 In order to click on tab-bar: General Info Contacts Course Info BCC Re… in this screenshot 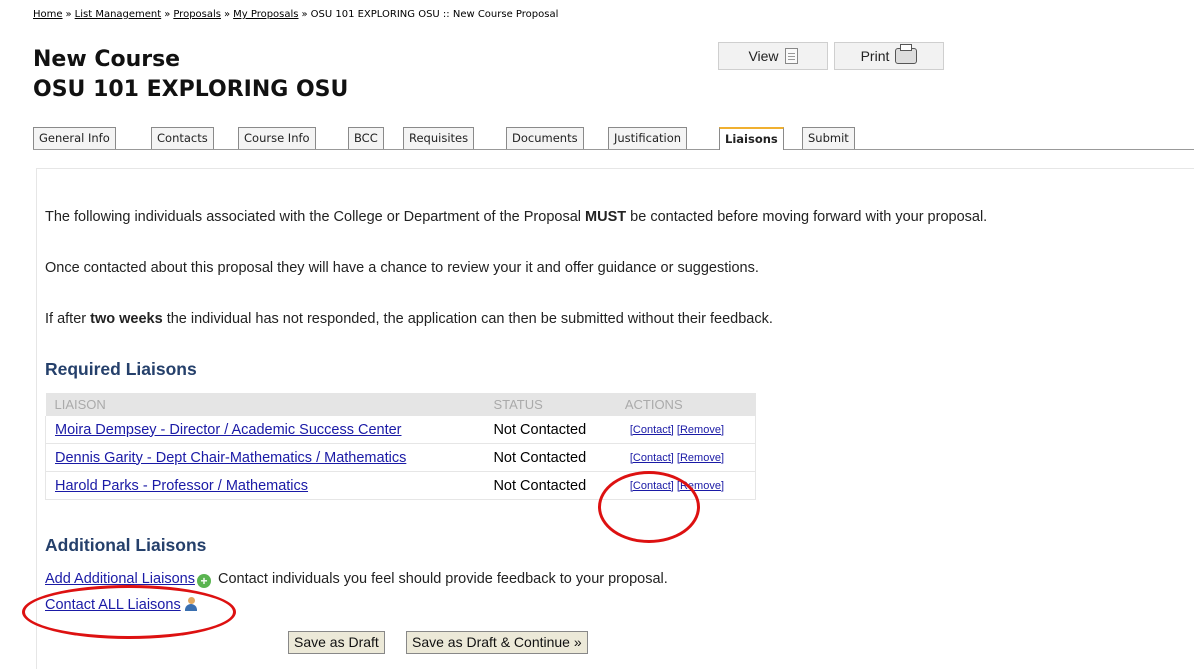, I will do `click(613, 138)`.